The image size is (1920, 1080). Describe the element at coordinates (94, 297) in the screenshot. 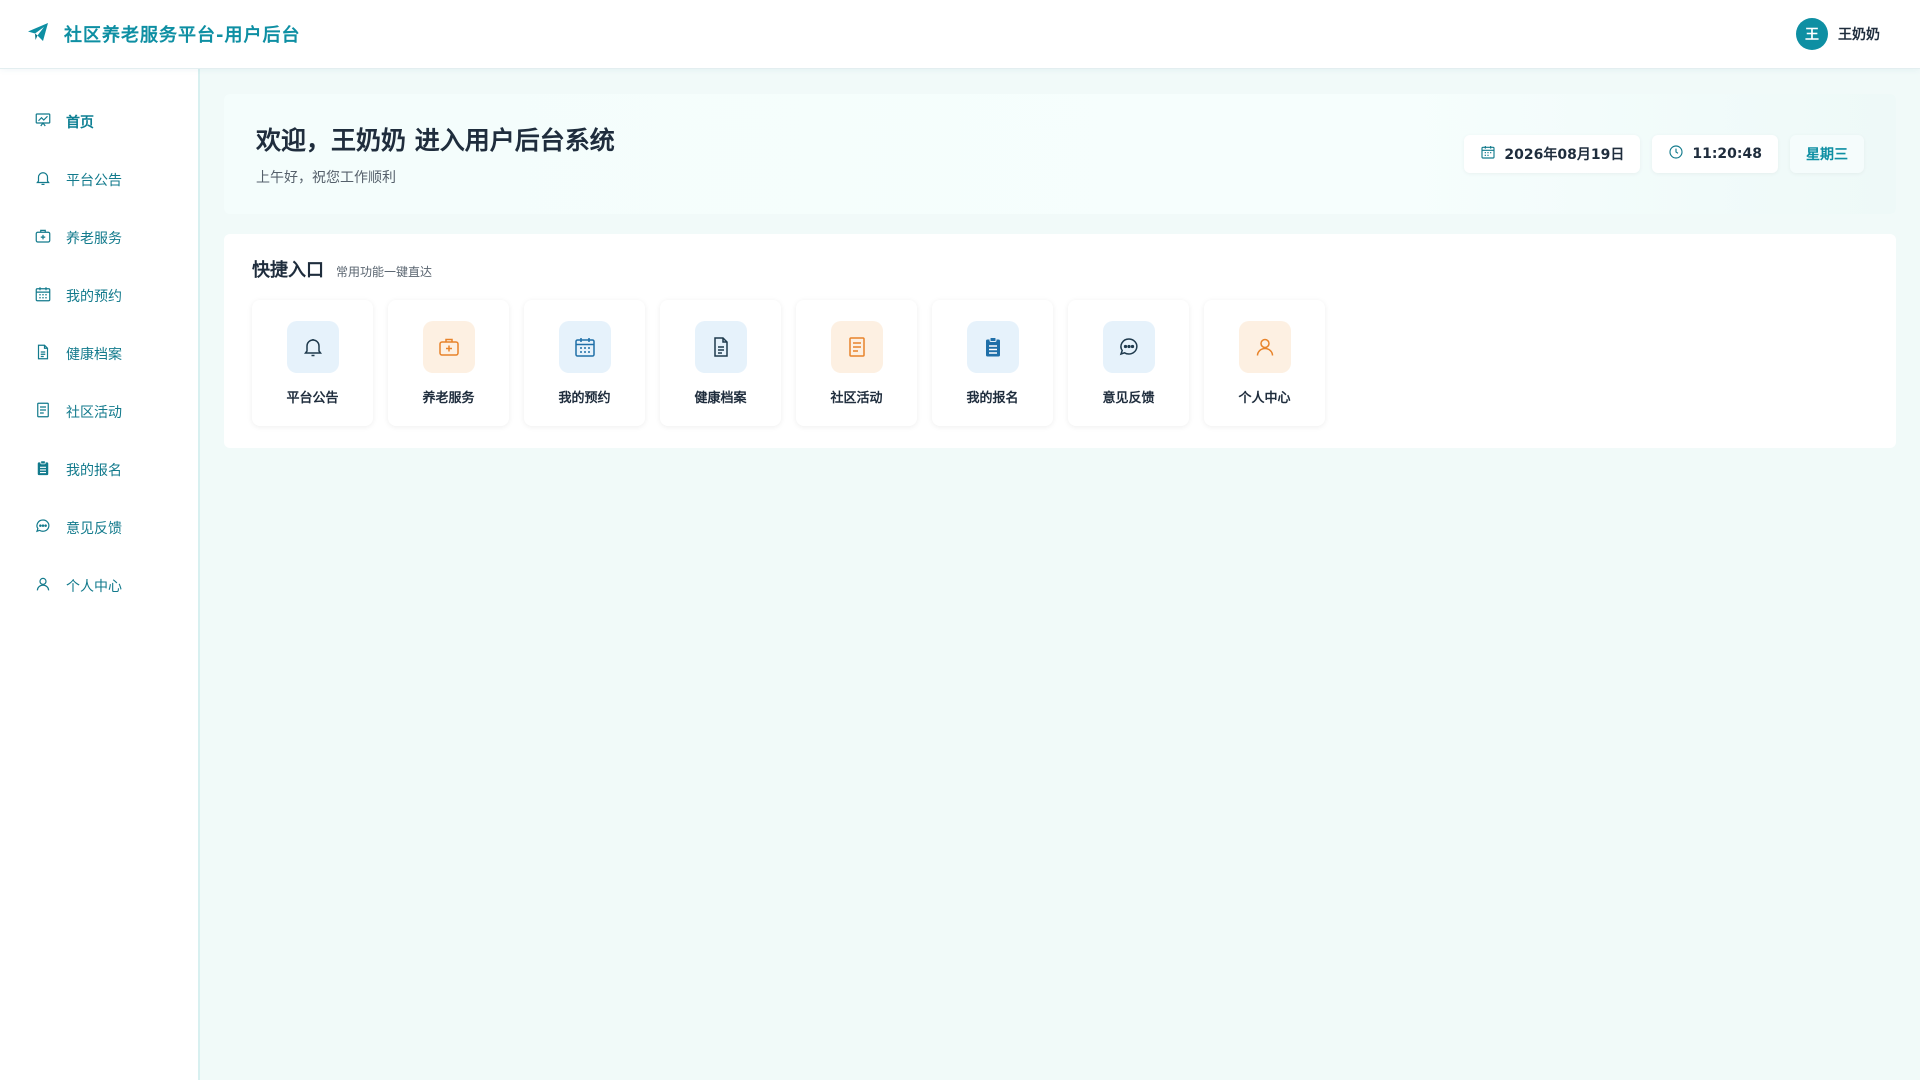

I see `sidebar-item-label: 我的预约` at that location.